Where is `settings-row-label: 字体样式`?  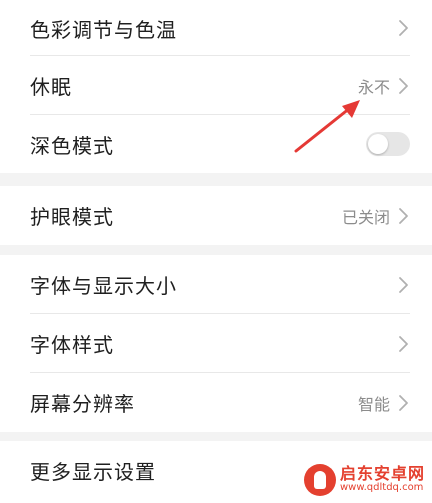
settings-row-label: 字体样式 is located at coordinates (72, 345).